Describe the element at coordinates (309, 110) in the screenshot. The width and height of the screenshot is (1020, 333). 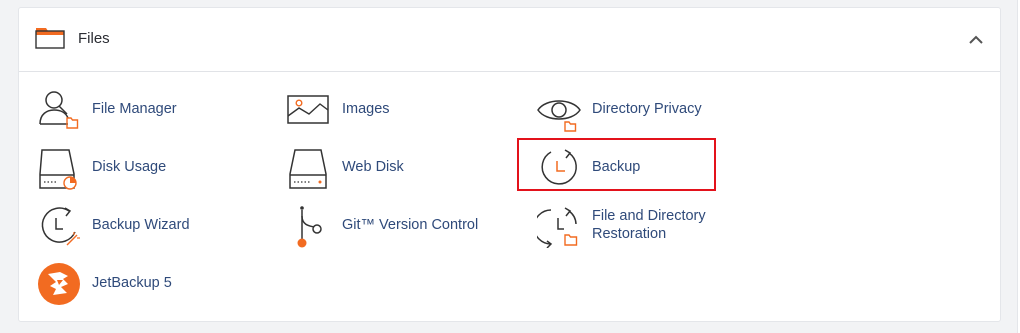
I see `images-icon` at that location.